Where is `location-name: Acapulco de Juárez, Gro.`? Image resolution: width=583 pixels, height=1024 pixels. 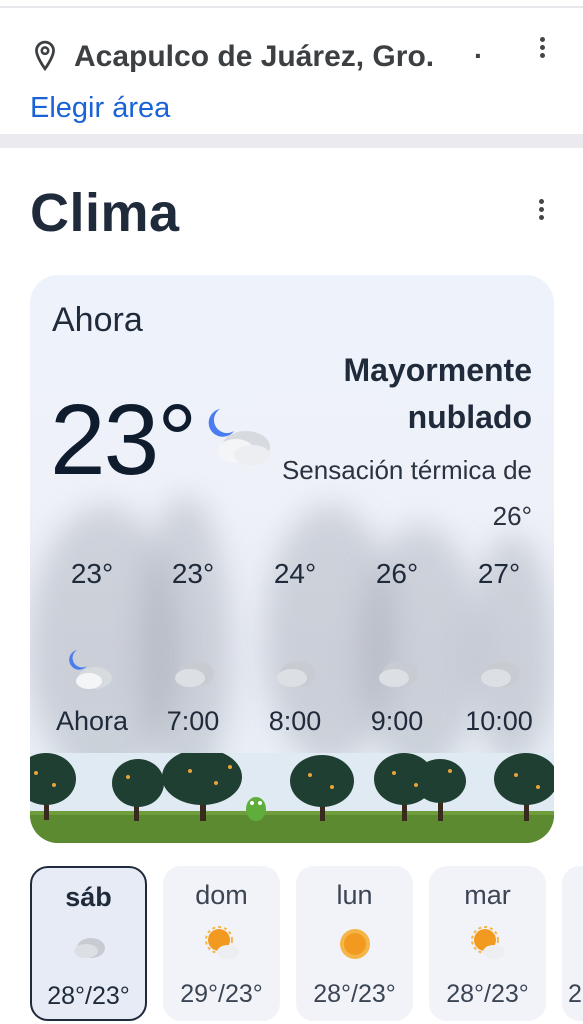 location-name: Acapulco de Juárez, Gro. is located at coordinates (254, 57).